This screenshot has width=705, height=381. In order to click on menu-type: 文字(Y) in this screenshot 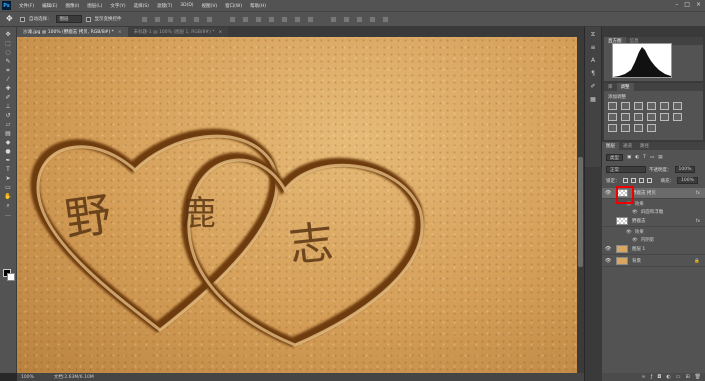, I will do `click(117, 6)`.